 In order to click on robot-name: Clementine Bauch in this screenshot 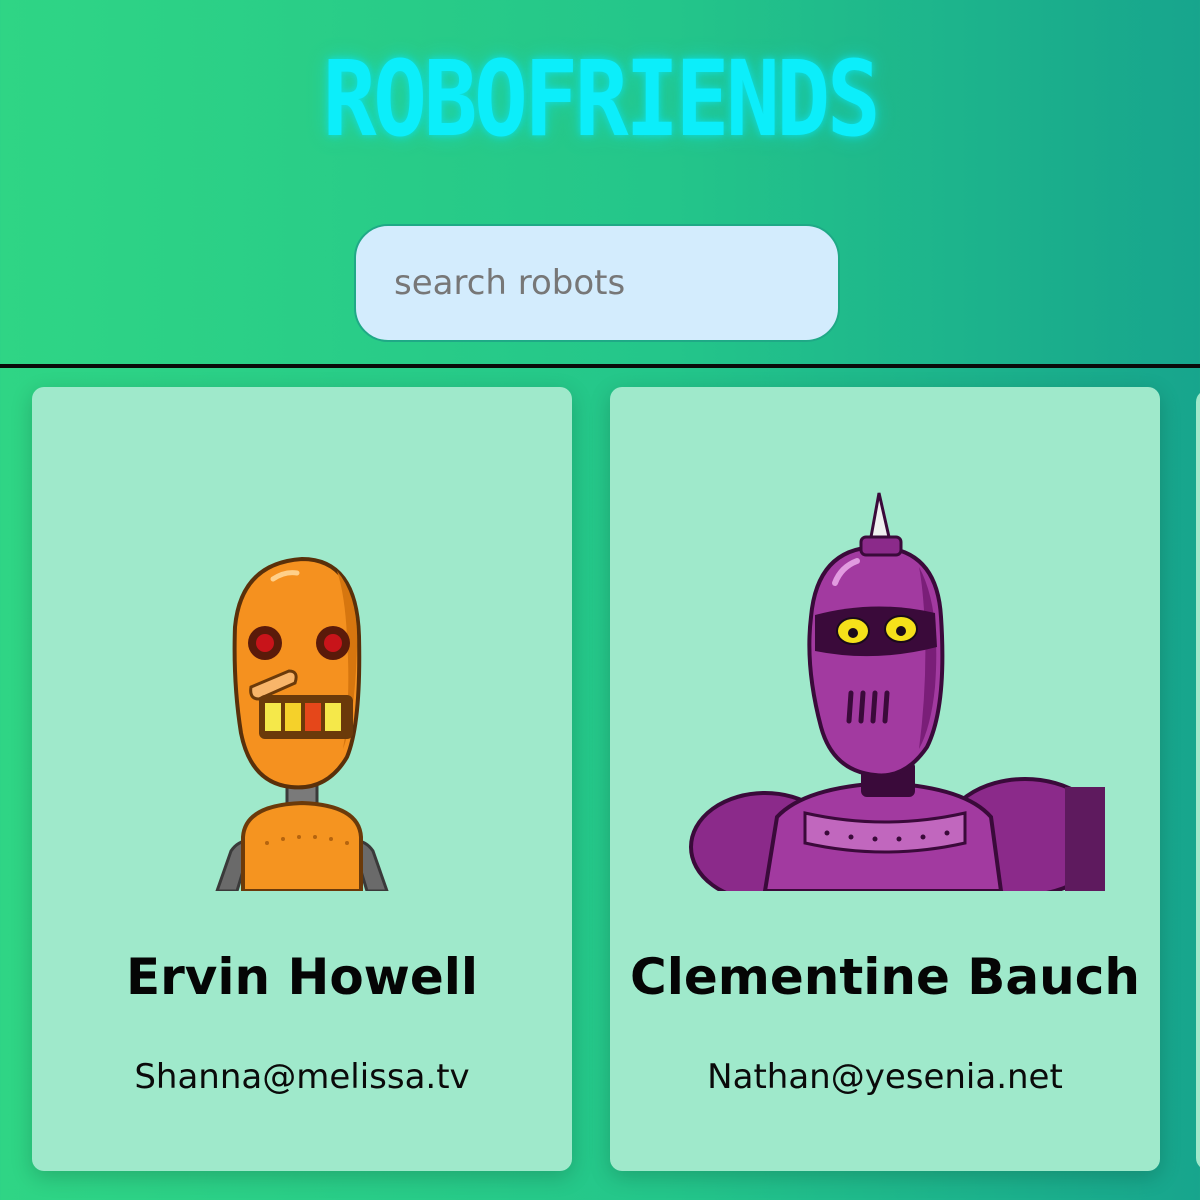, I will do `click(885, 977)`.